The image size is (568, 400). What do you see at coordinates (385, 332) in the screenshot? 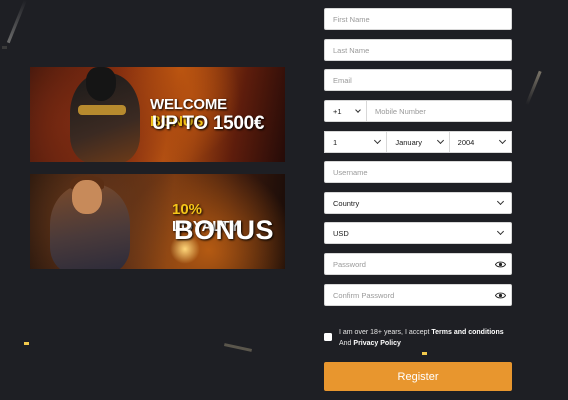
I see `terms-prefix: I am over 18+ years, I accept` at bounding box center [385, 332].